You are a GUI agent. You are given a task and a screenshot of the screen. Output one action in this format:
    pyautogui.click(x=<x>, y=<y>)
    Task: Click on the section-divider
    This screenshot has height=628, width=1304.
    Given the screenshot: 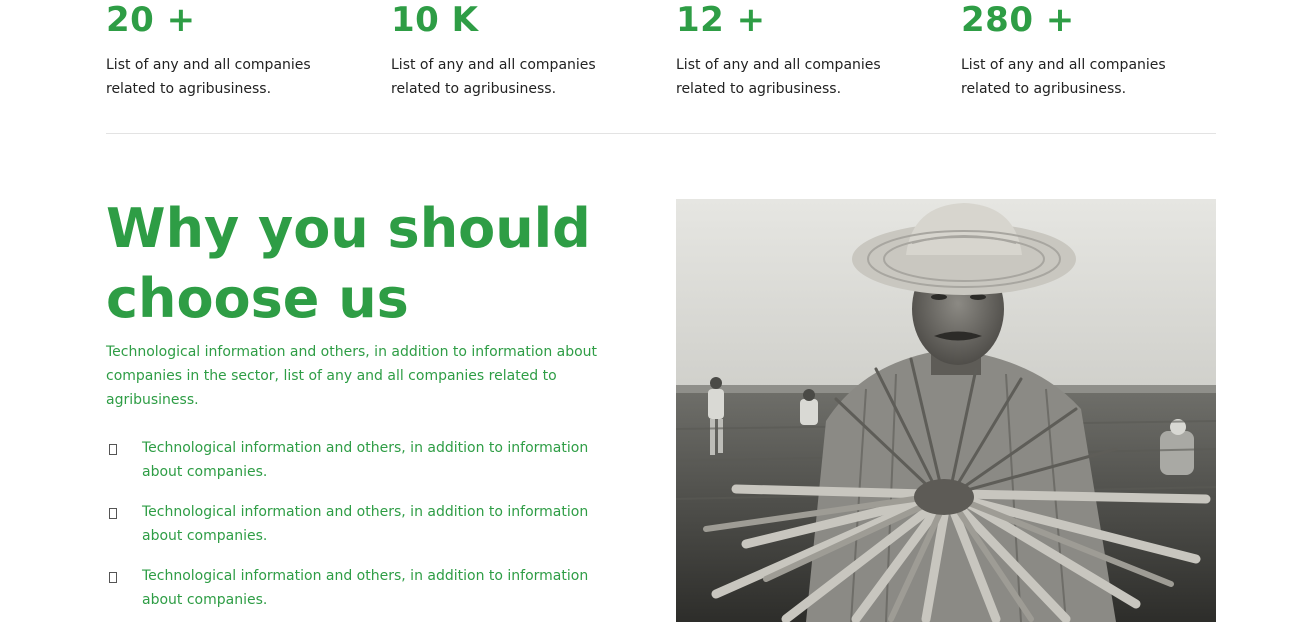 What is the action you would take?
    pyautogui.click(x=661, y=133)
    